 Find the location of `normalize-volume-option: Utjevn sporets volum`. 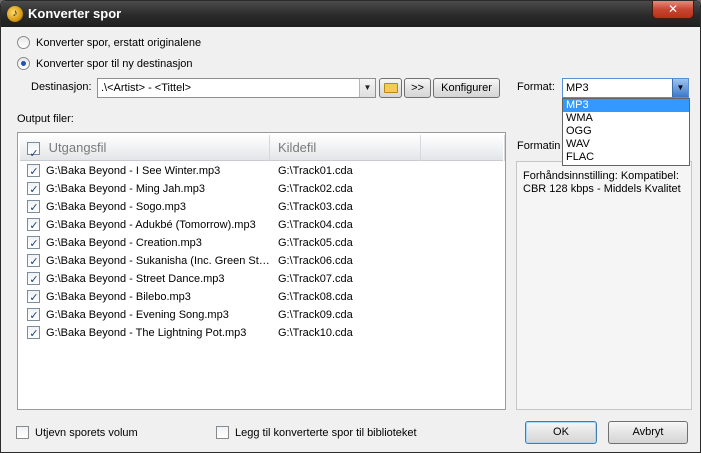

normalize-volume-option: Utjevn sporets volum is located at coordinates (77, 432).